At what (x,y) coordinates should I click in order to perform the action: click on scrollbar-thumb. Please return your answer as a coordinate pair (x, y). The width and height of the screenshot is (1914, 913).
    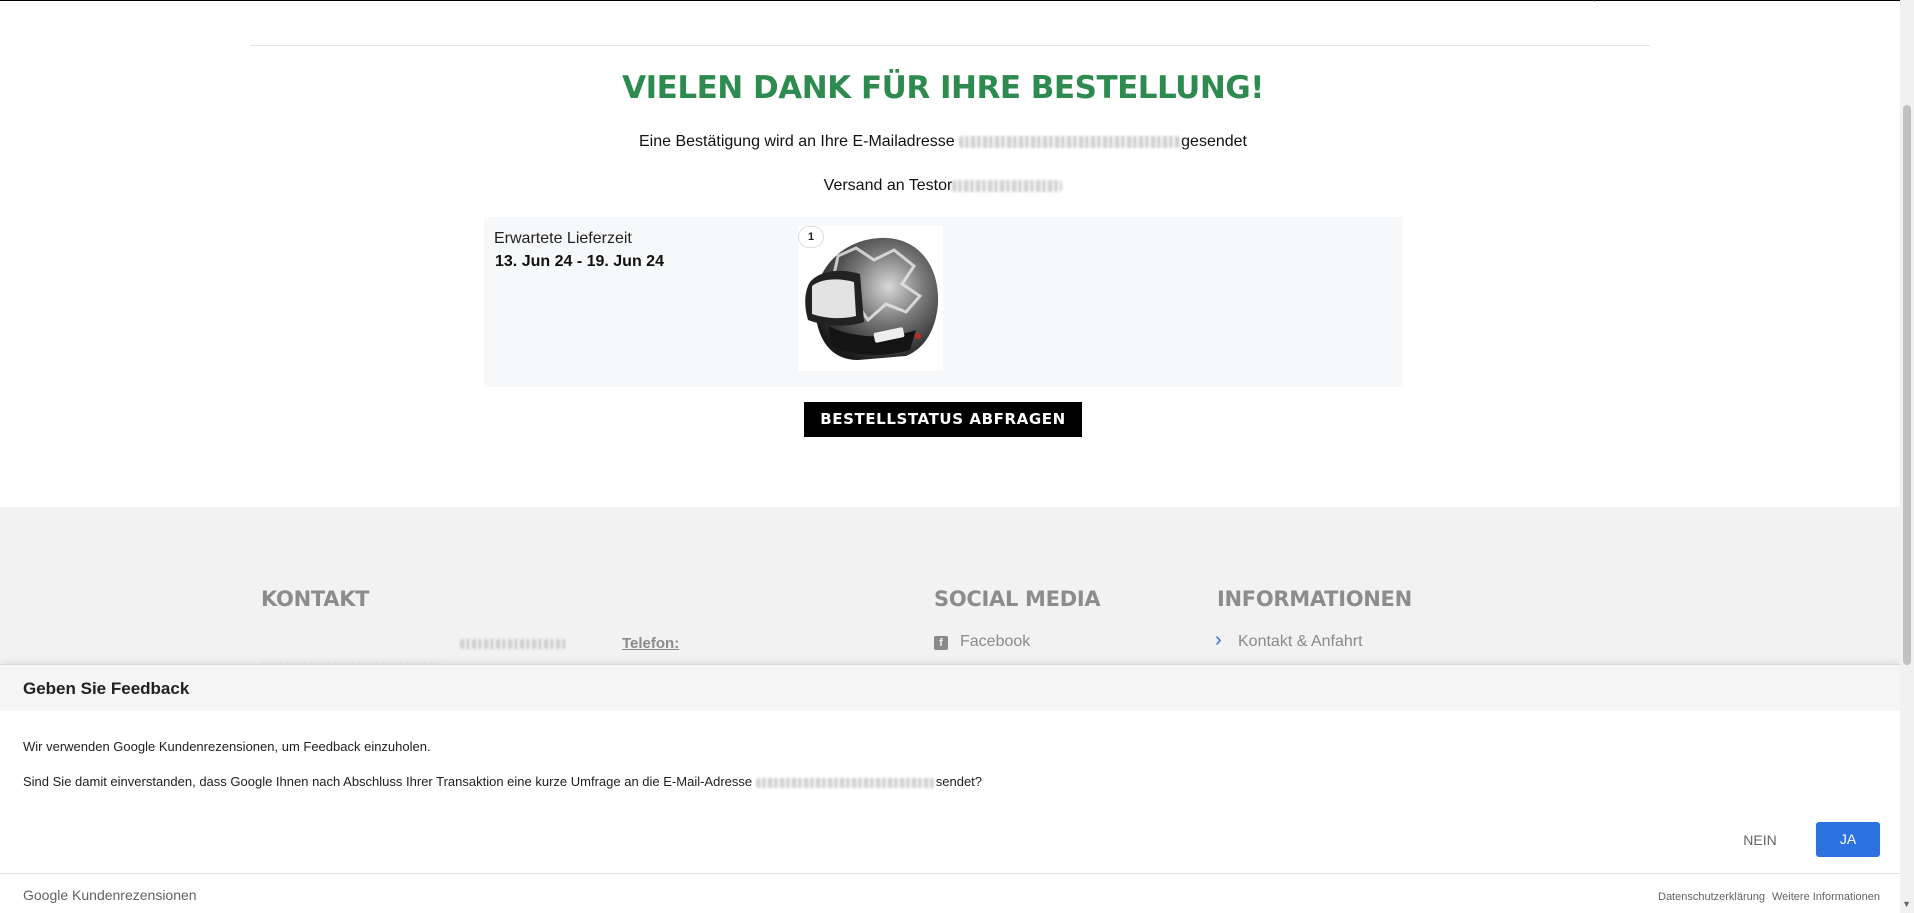
    Looking at the image, I should click on (1907, 385).